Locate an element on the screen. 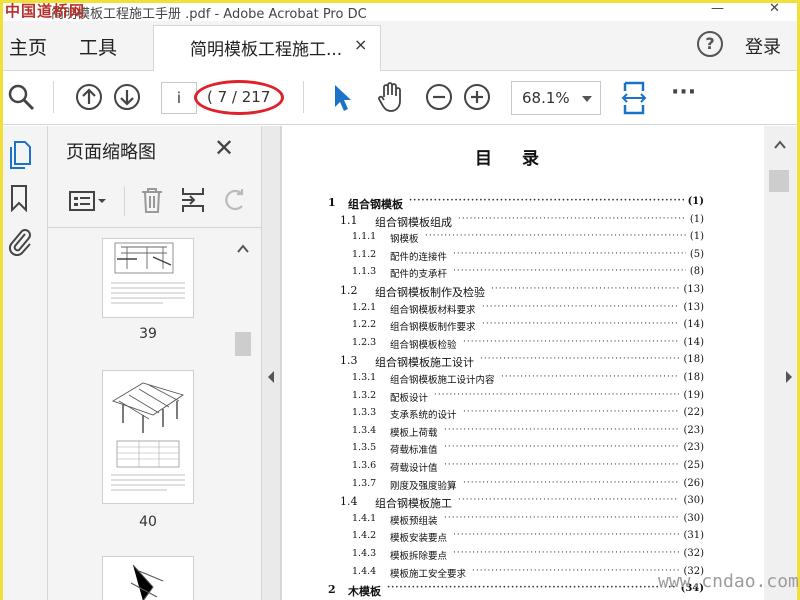  toc-entry-text: 模板上荷载 is located at coordinates (414, 433).